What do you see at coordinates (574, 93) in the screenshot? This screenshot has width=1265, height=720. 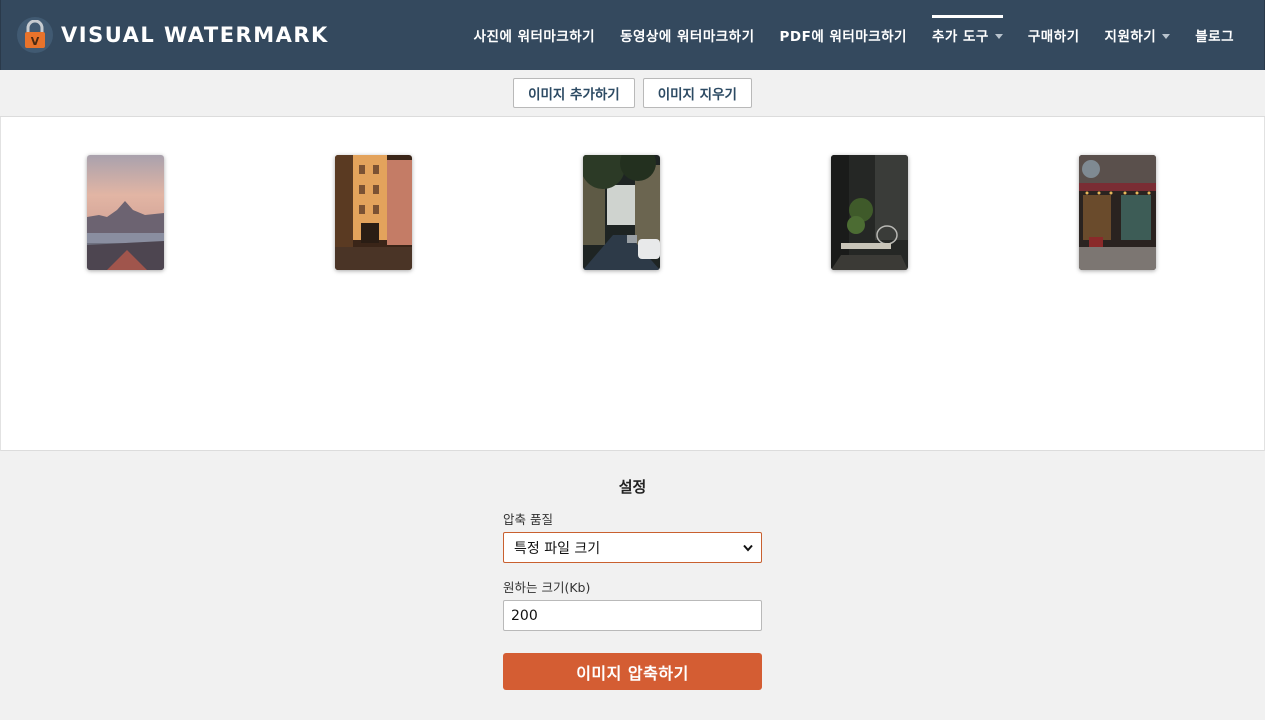 I see `add-images-button: 이미지 추가하기` at bounding box center [574, 93].